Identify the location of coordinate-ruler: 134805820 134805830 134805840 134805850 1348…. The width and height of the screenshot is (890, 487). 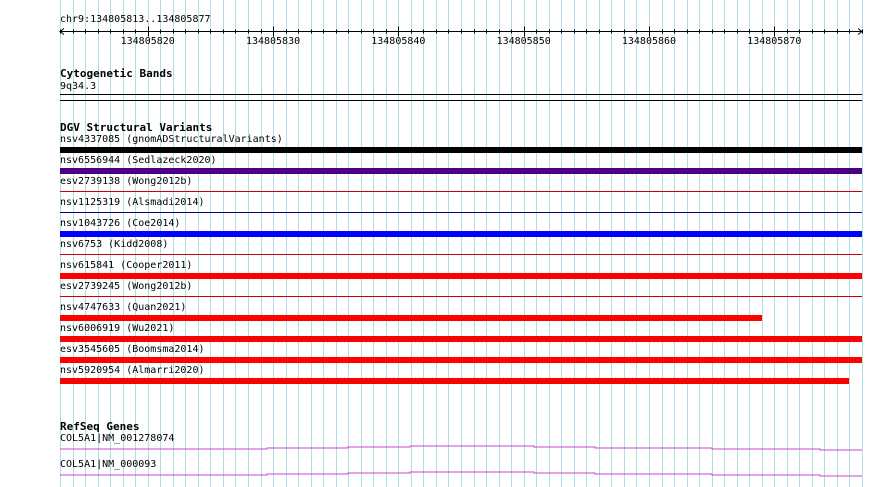
(445, 30).